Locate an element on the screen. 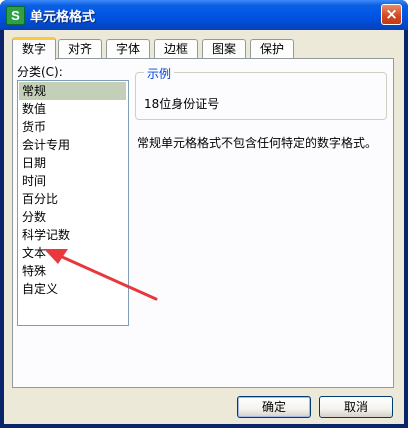 This screenshot has width=408, height=428. tab-protection: 保护 is located at coordinates (272, 48).